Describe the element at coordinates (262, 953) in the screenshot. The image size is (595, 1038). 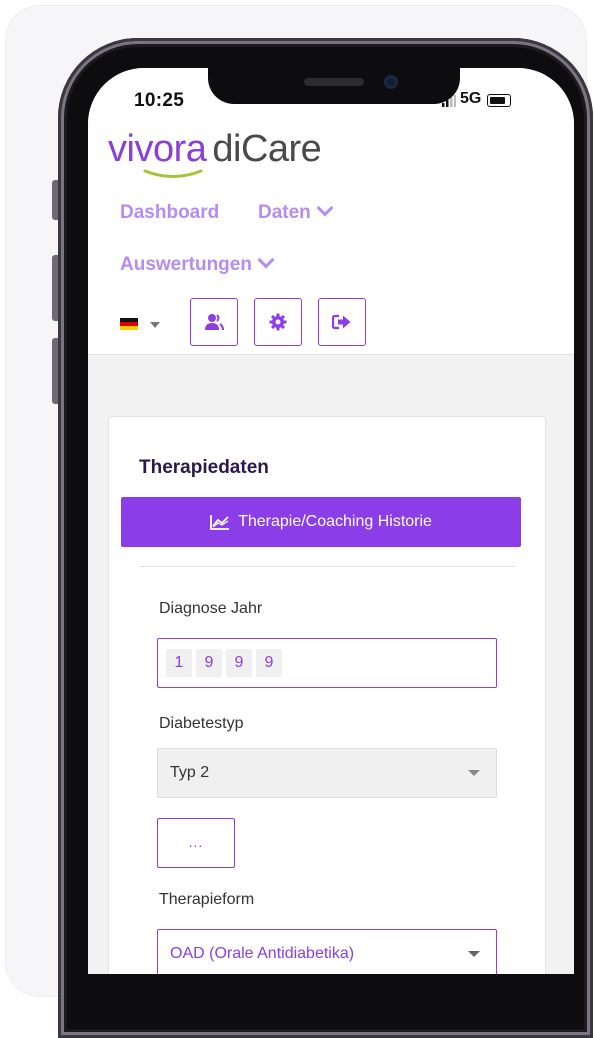
I see `therapy-form-value: OAD (Orale Antidiabetika)` at that location.